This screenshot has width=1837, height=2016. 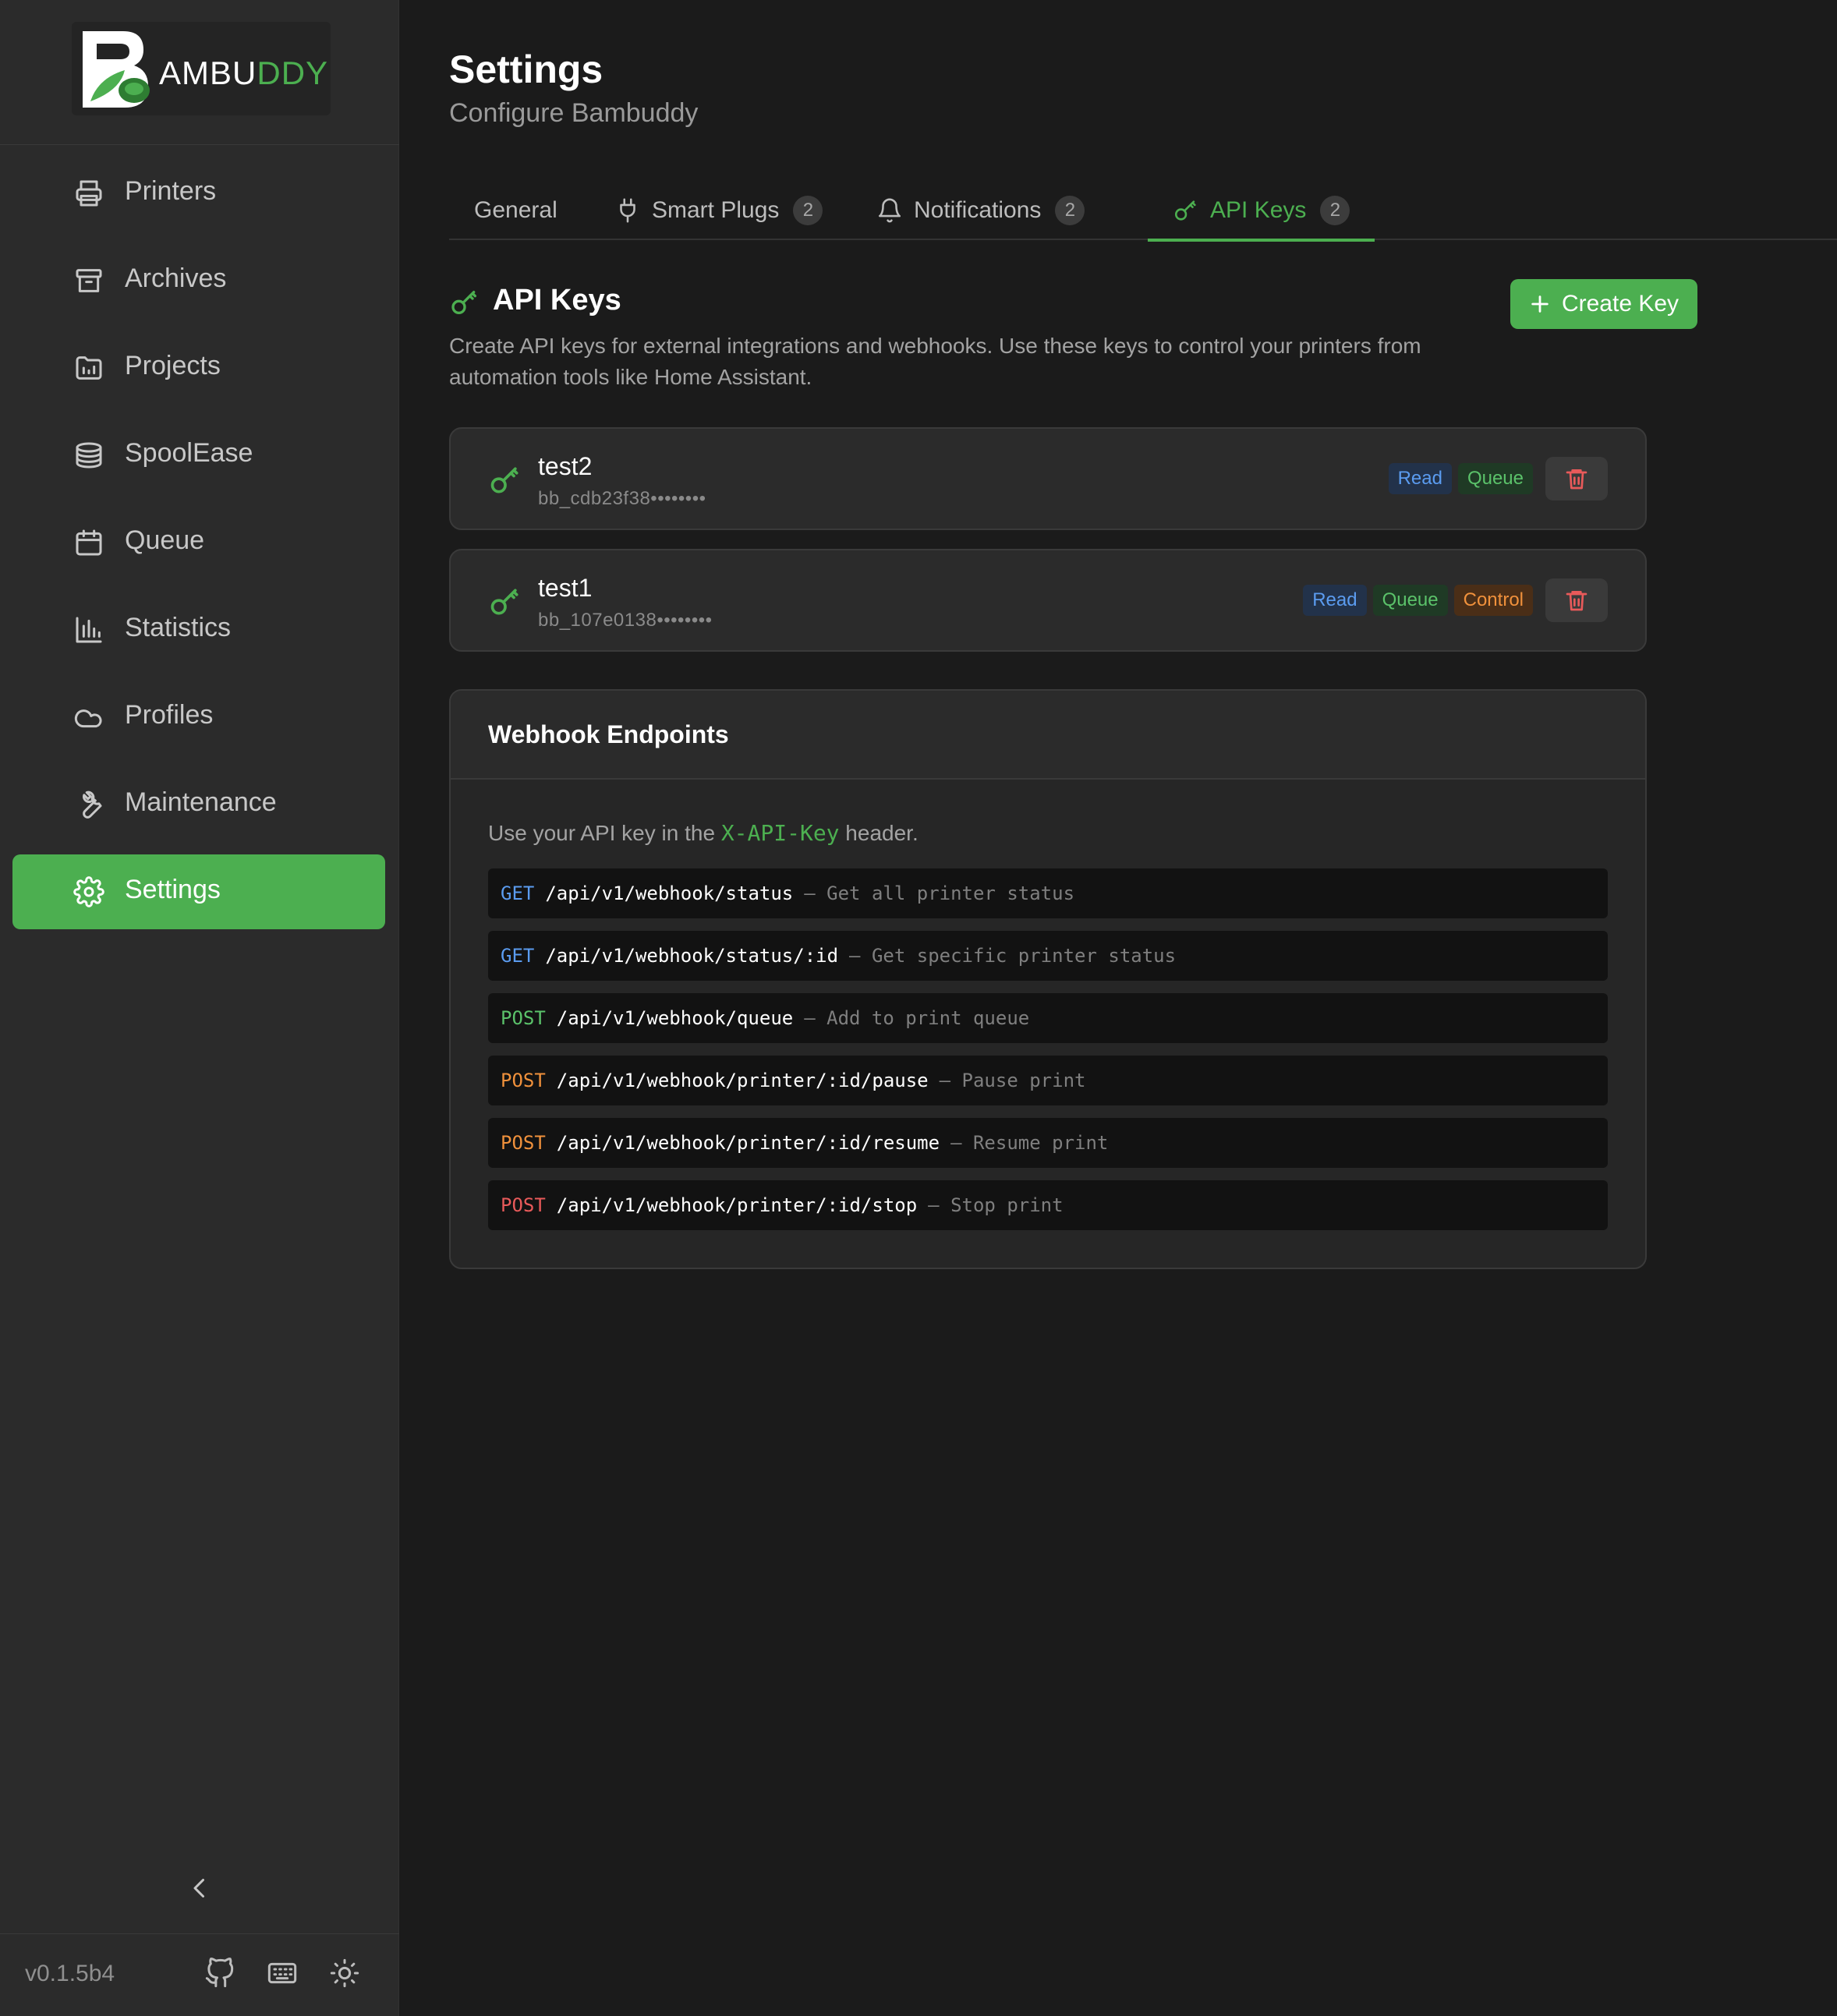 What do you see at coordinates (890, 211) in the screenshot?
I see `bell-icon` at bounding box center [890, 211].